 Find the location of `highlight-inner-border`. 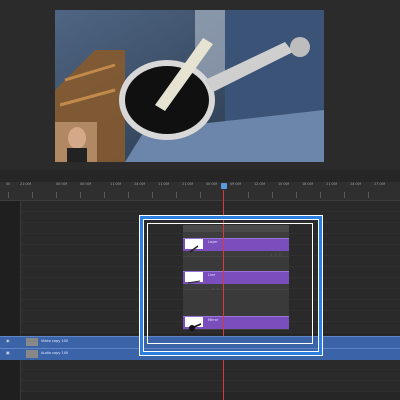

highlight-inner-border is located at coordinates (230, 283).